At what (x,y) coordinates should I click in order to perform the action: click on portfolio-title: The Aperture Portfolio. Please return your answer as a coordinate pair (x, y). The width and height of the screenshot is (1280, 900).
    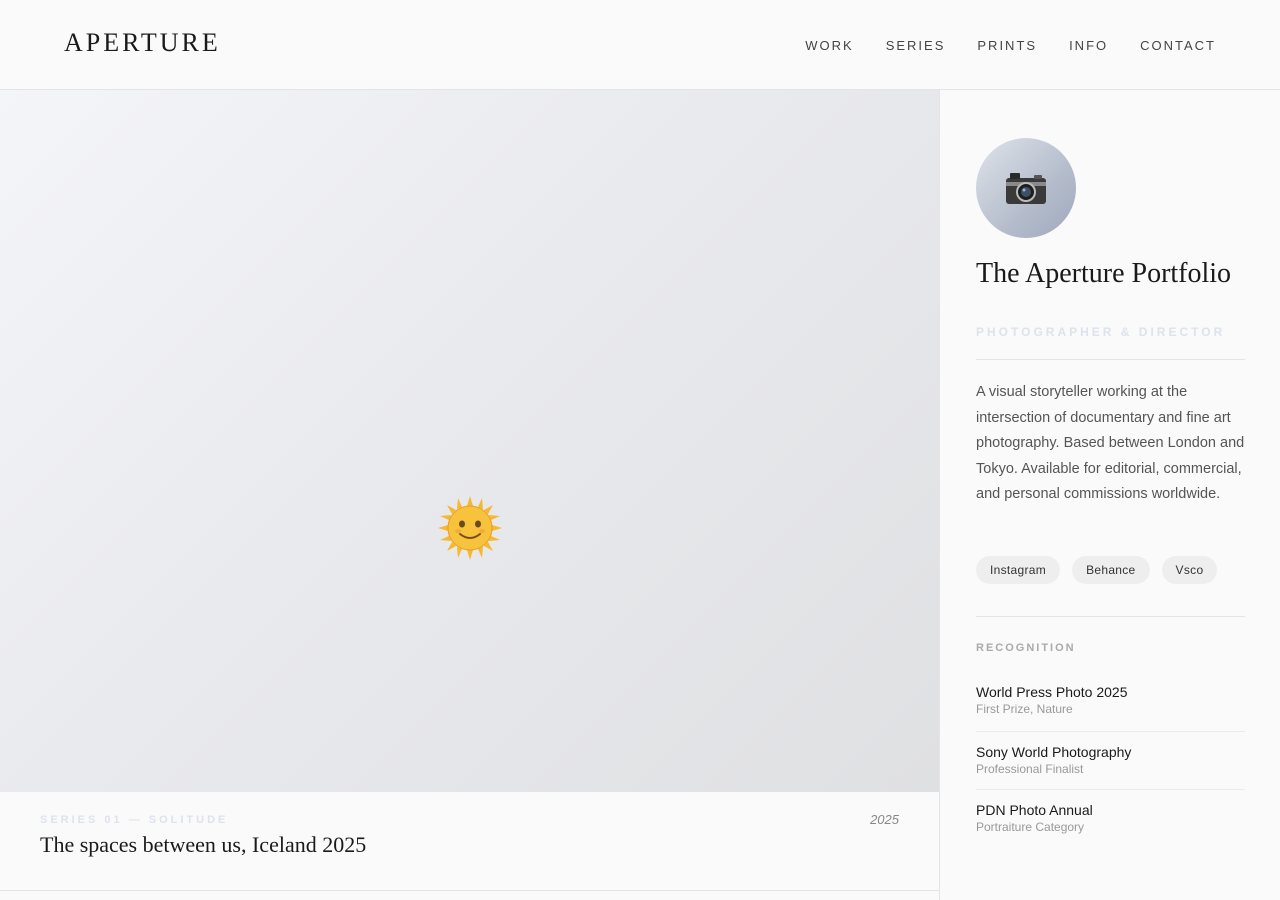
    Looking at the image, I should click on (1104, 273).